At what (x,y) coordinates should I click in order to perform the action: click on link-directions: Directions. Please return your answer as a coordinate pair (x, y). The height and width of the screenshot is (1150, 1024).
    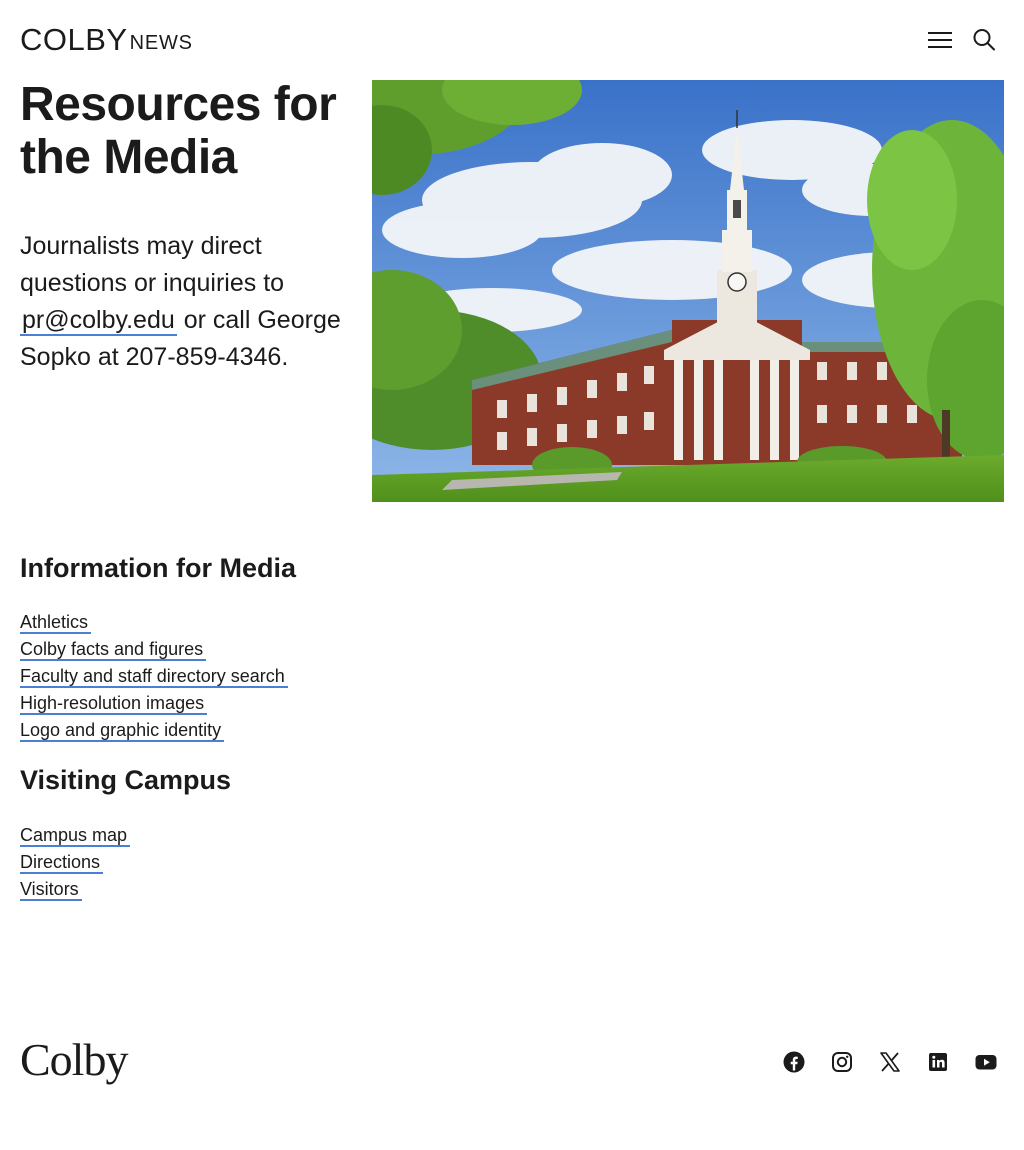
    Looking at the image, I should click on (62, 863).